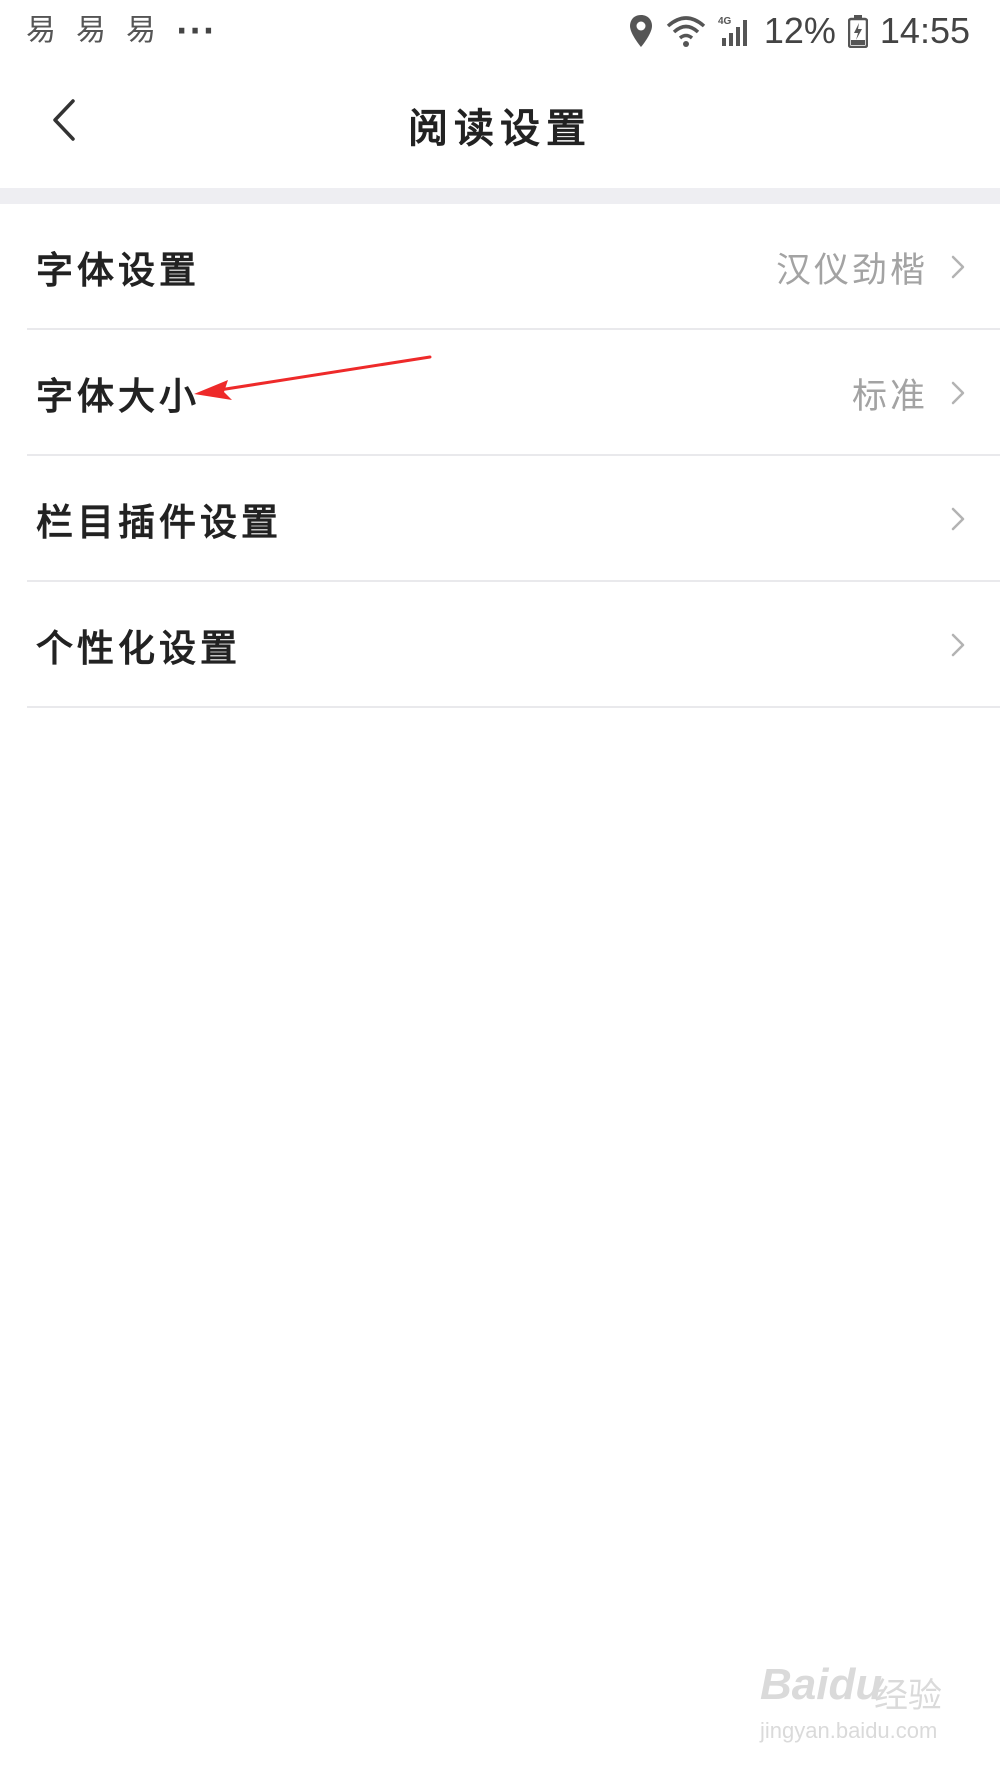 The image size is (1000, 1778). What do you see at coordinates (500, 393) in the screenshot?
I see `font-size-row: 字体大小 标准` at bounding box center [500, 393].